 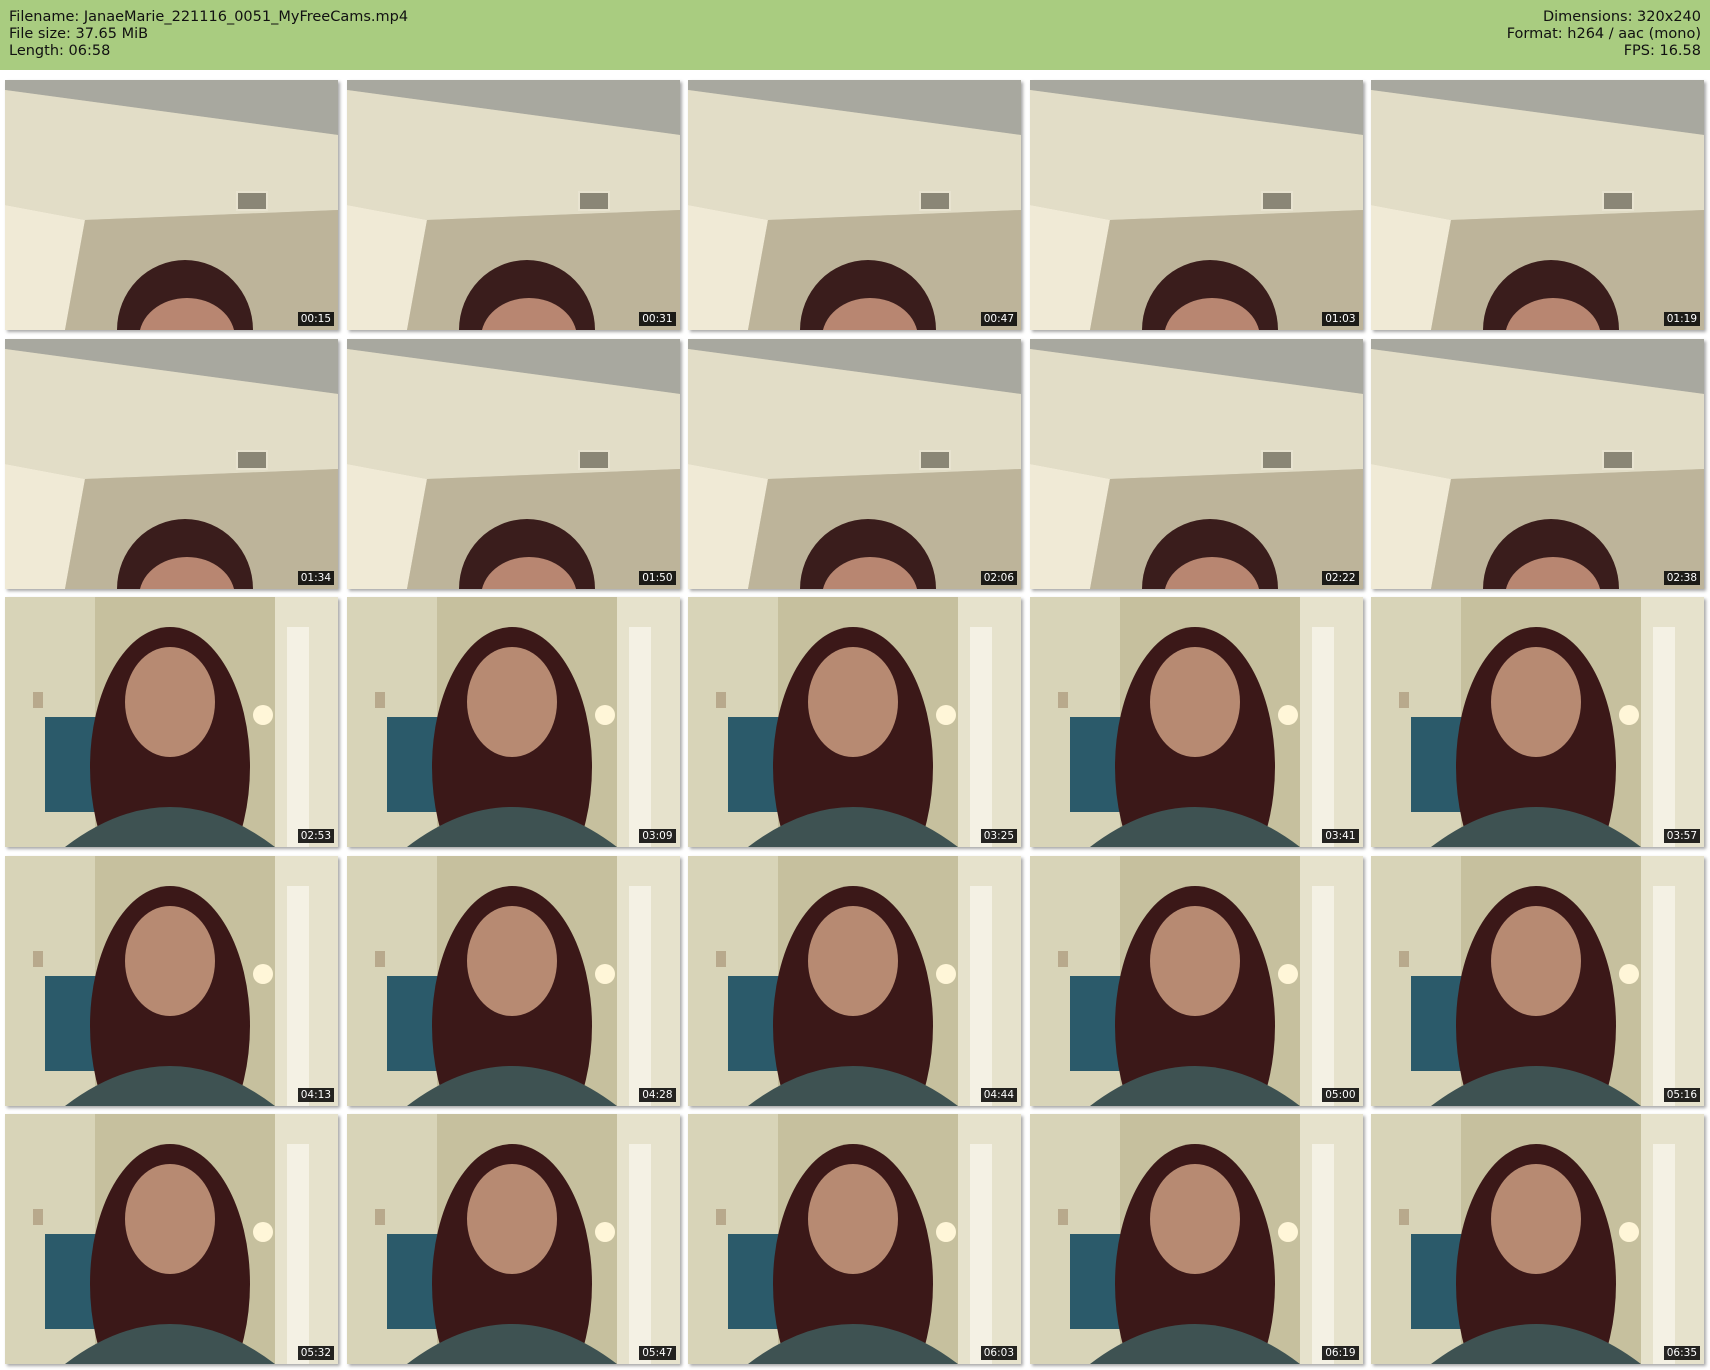 What do you see at coordinates (1340, 836) in the screenshot?
I see `timestamp-label: 03:41` at bounding box center [1340, 836].